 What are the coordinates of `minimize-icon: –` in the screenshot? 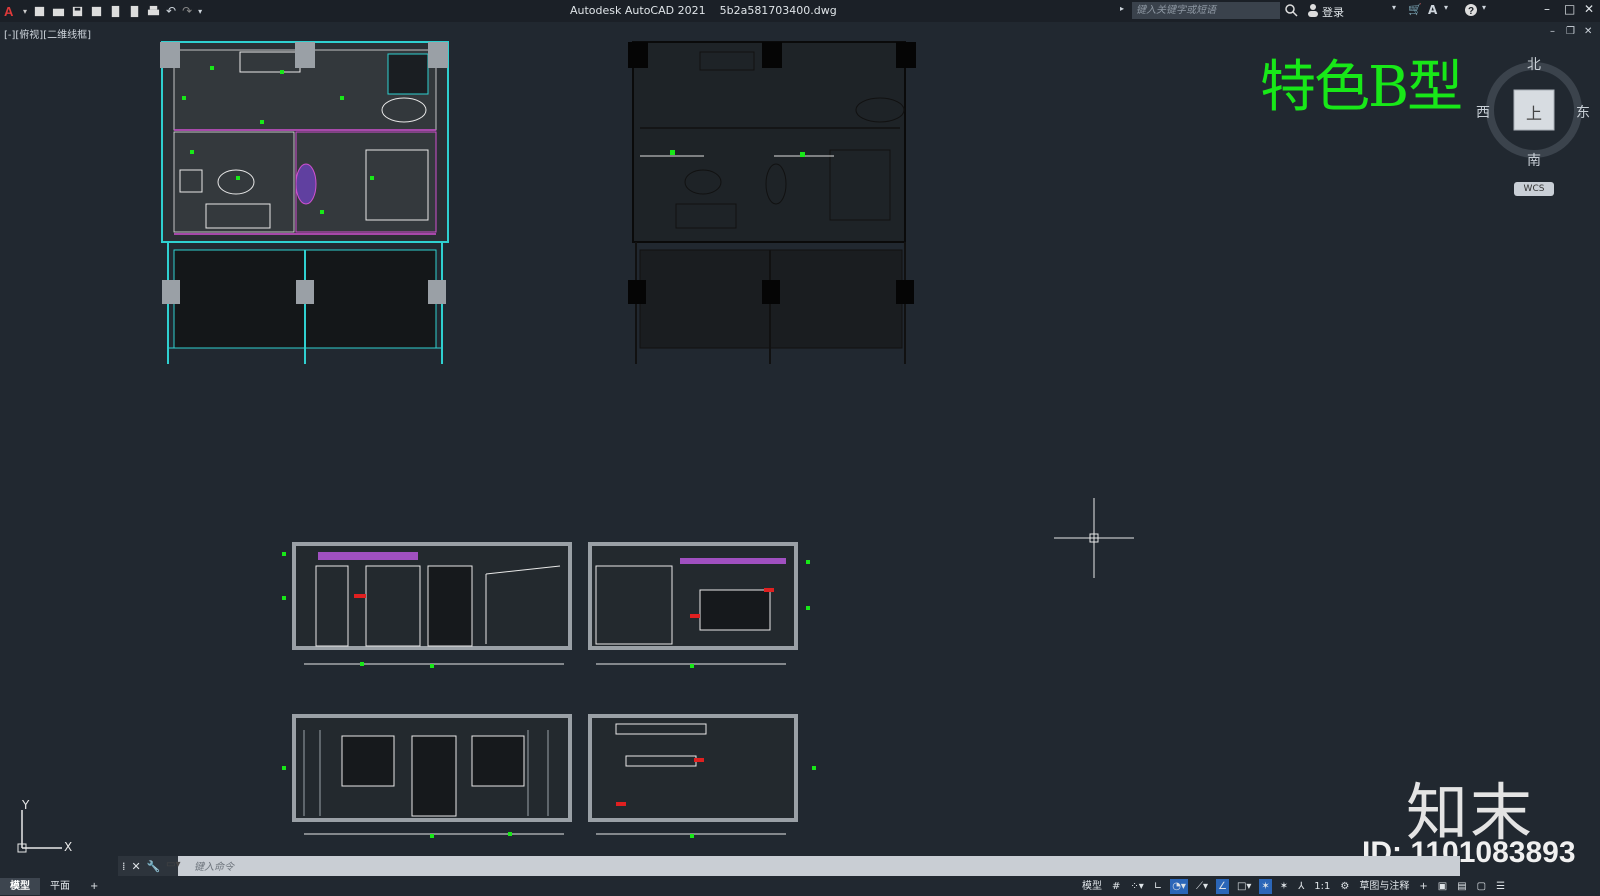 It's located at (1547, 9).